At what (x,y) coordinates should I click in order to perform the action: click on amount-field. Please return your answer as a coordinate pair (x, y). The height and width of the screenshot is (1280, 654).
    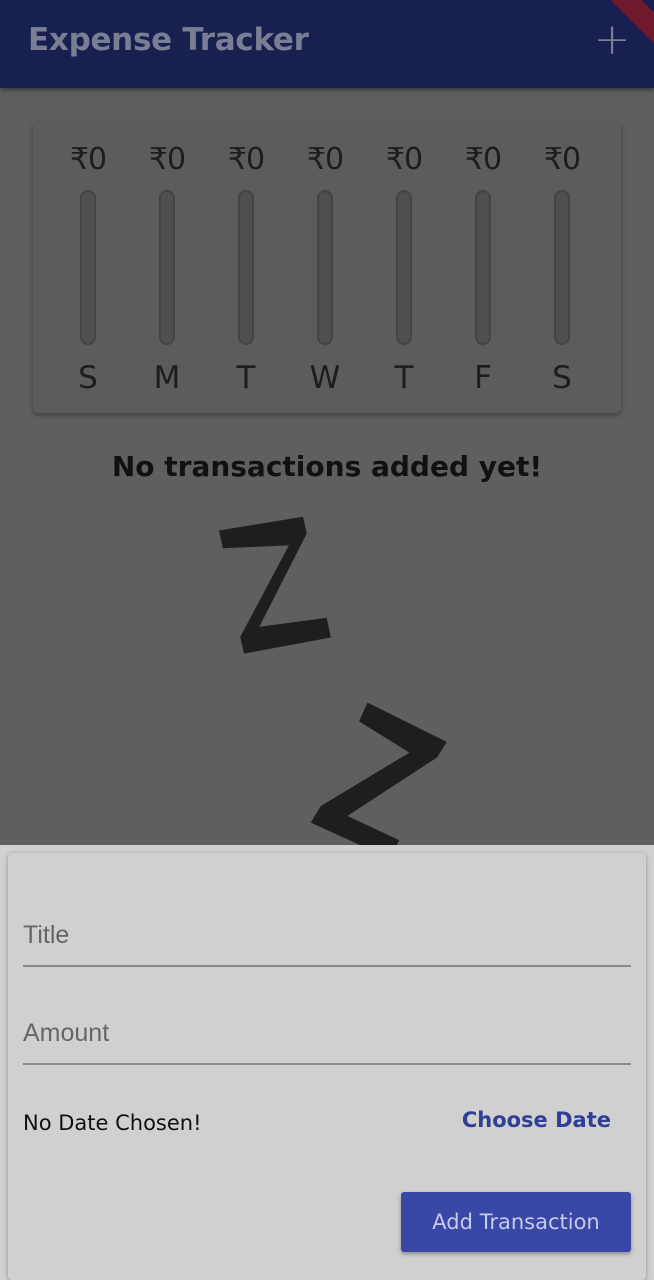
    Looking at the image, I should click on (327, 1025).